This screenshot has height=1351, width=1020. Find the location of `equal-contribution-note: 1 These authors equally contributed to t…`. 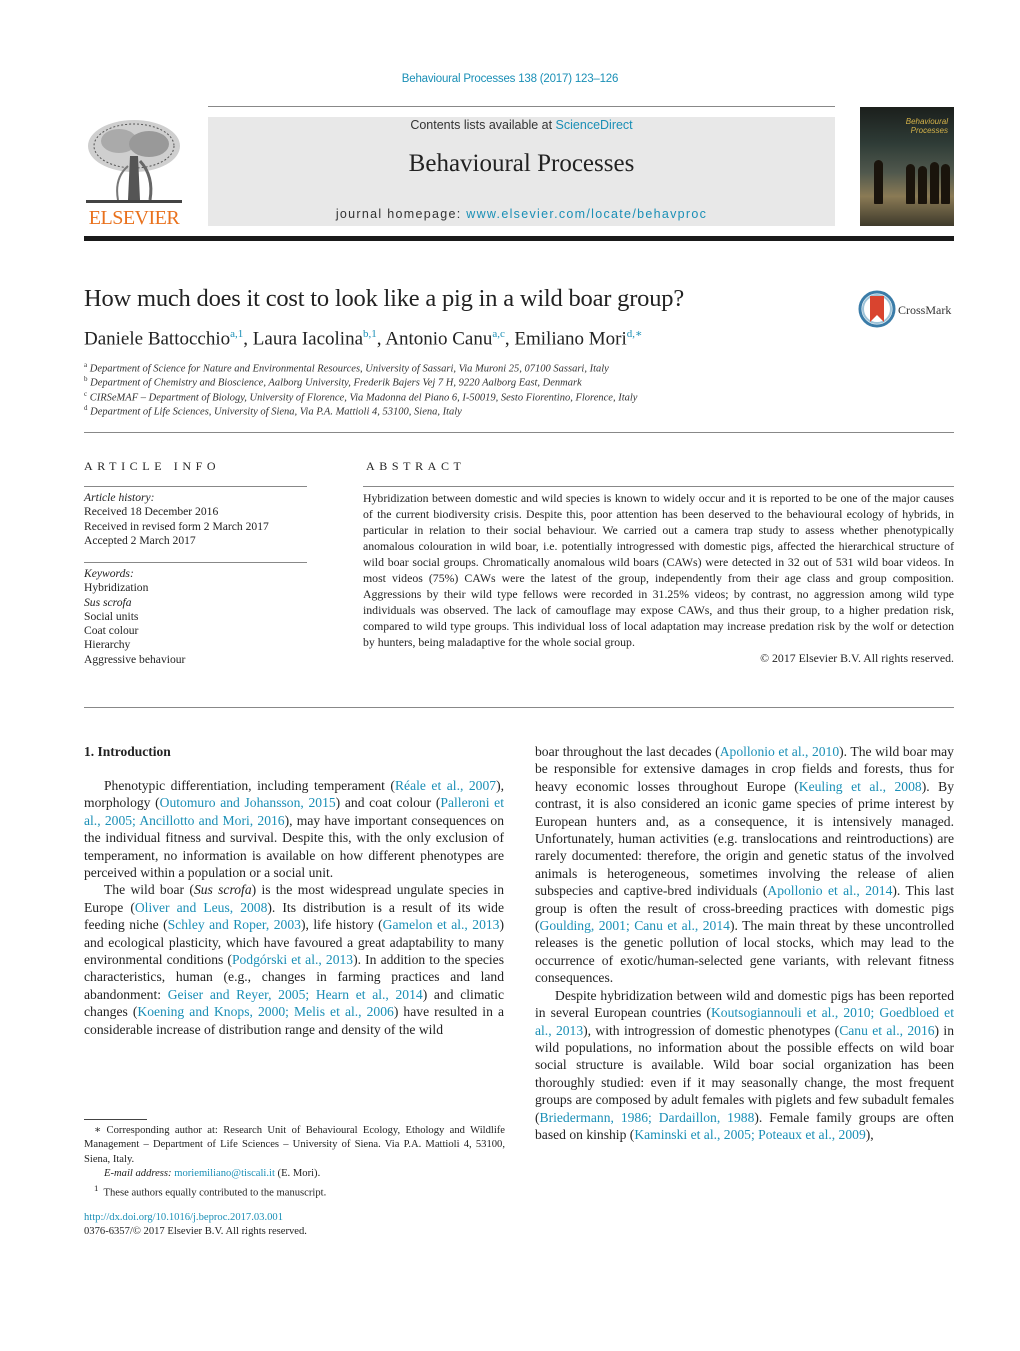

equal-contribution-note: 1 These authors equally contributed to t… is located at coordinates (294, 1191).